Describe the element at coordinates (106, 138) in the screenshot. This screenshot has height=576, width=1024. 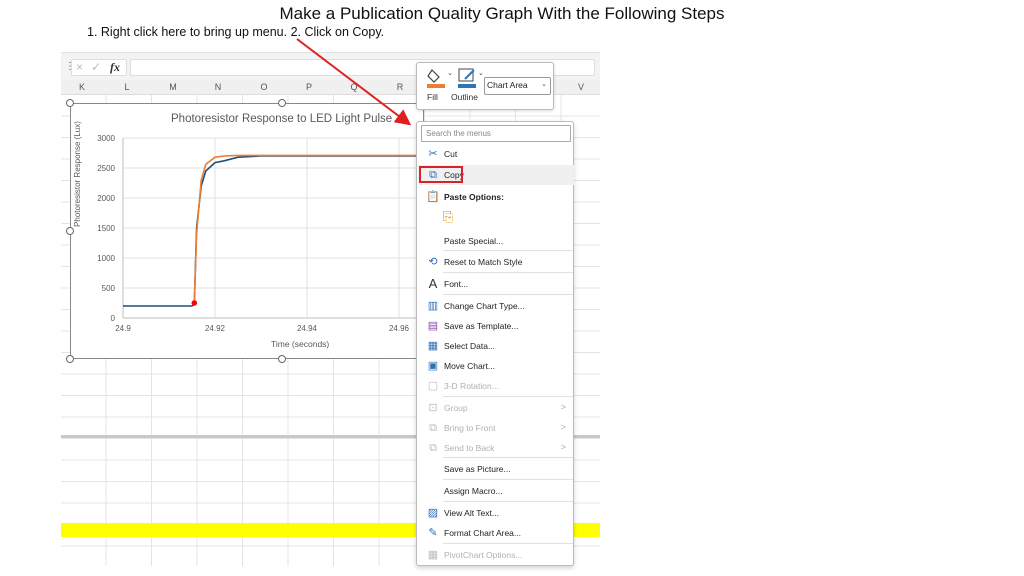
I see `y-tick-label: 3000` at that location.